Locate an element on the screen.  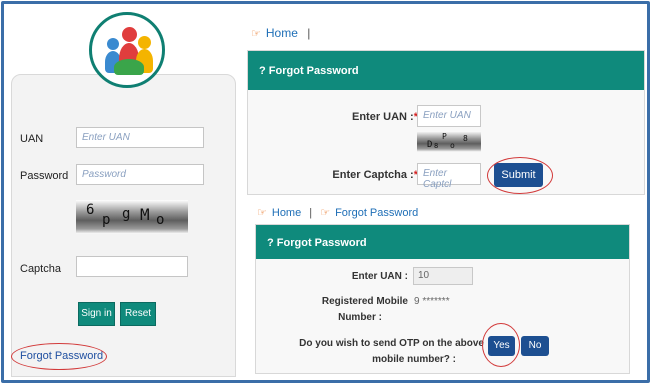
no-button: No is located at coordinates (535, 346).